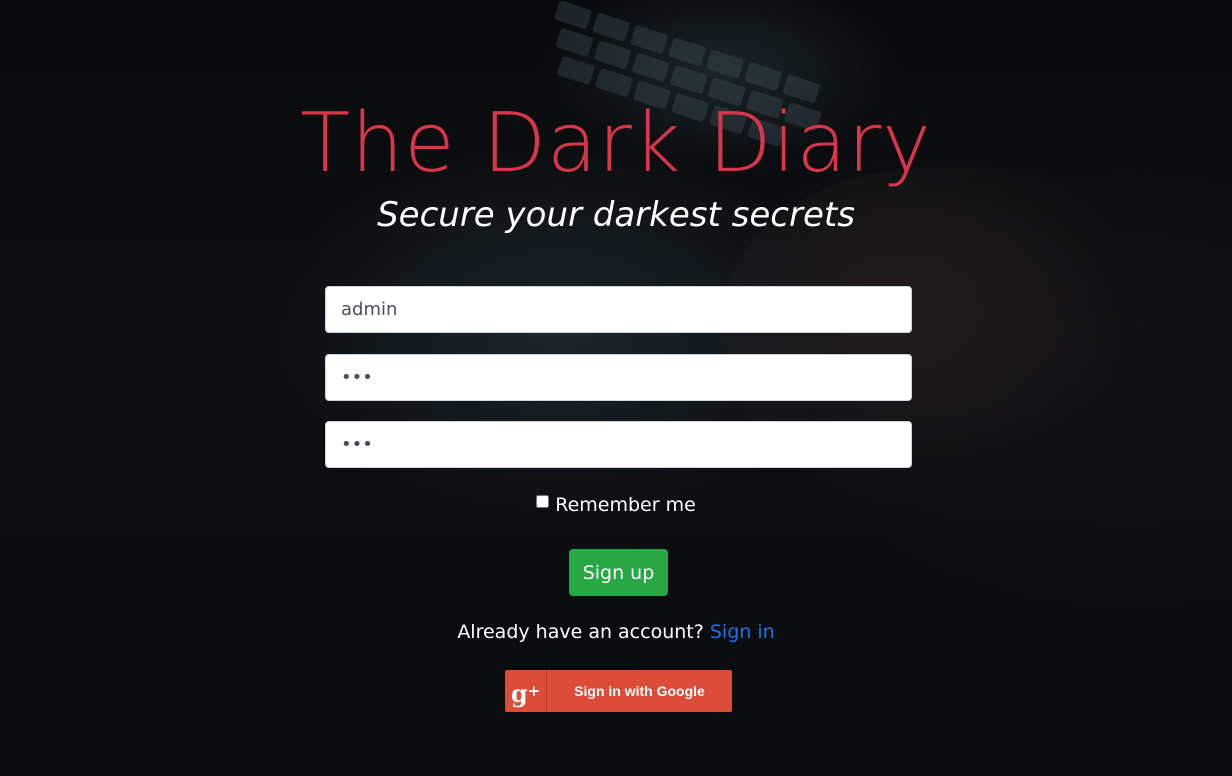 The height and width of the screenshot is (776, 1232). I want to click on remember-me-row: Remember me, so click(616, 505).